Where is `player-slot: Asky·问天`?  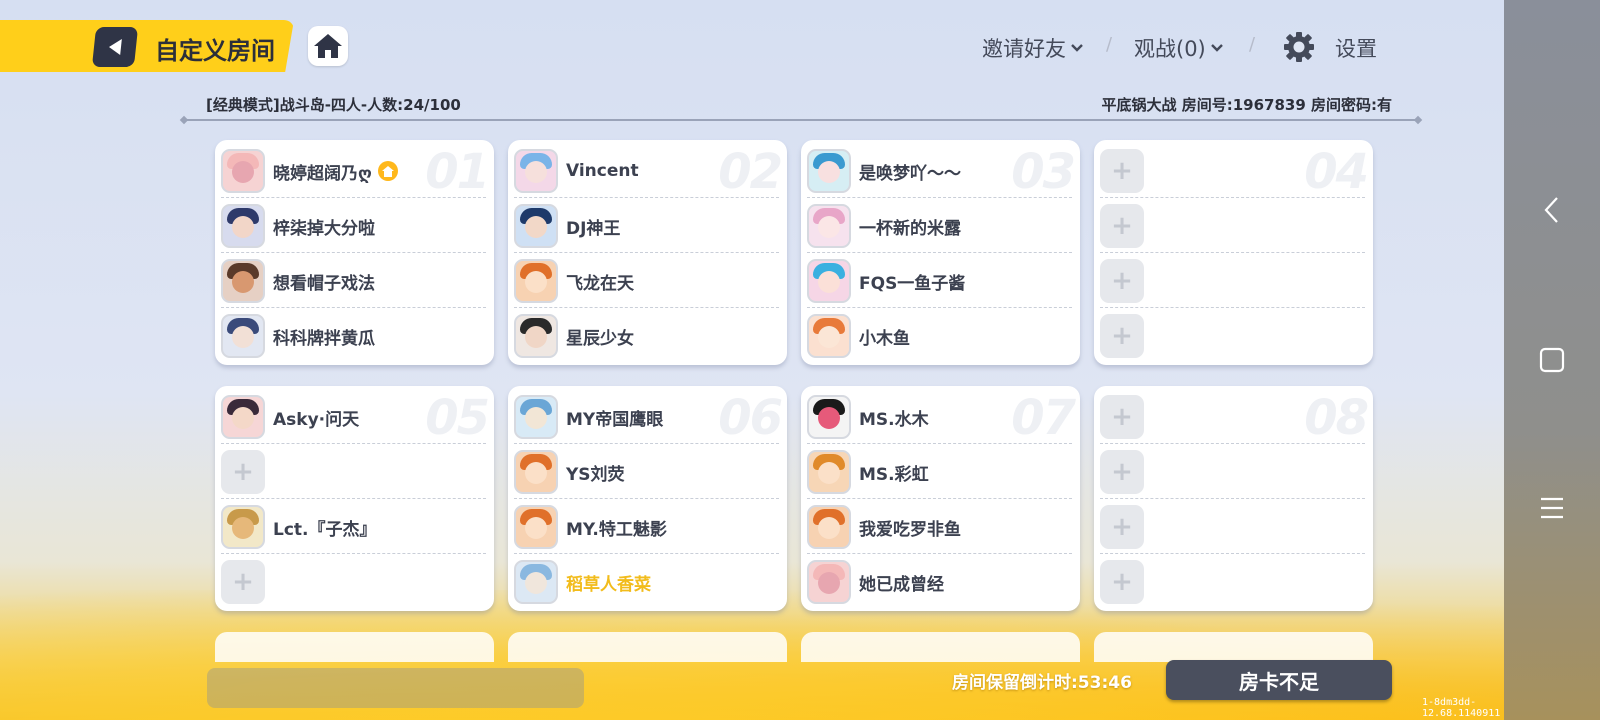 player-slot: Asky·问天 is located at coordinates (353, 417).